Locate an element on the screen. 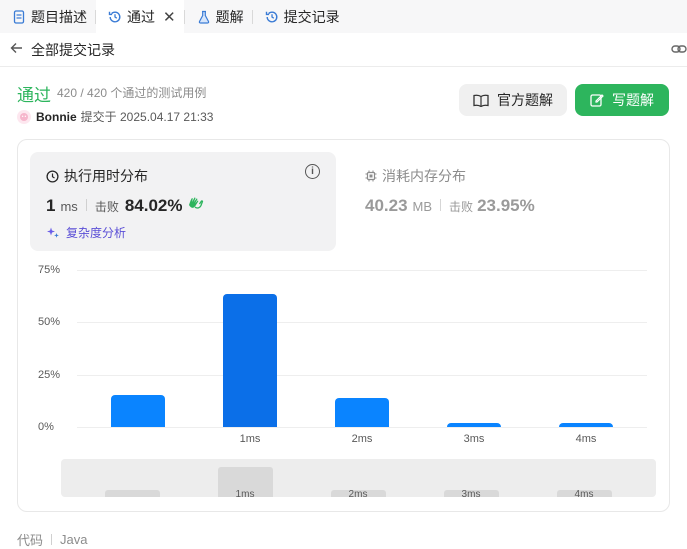 The width and height of the screenshot is (687, 549). minimap-label: 2ms is located at coordinates (358, 494).